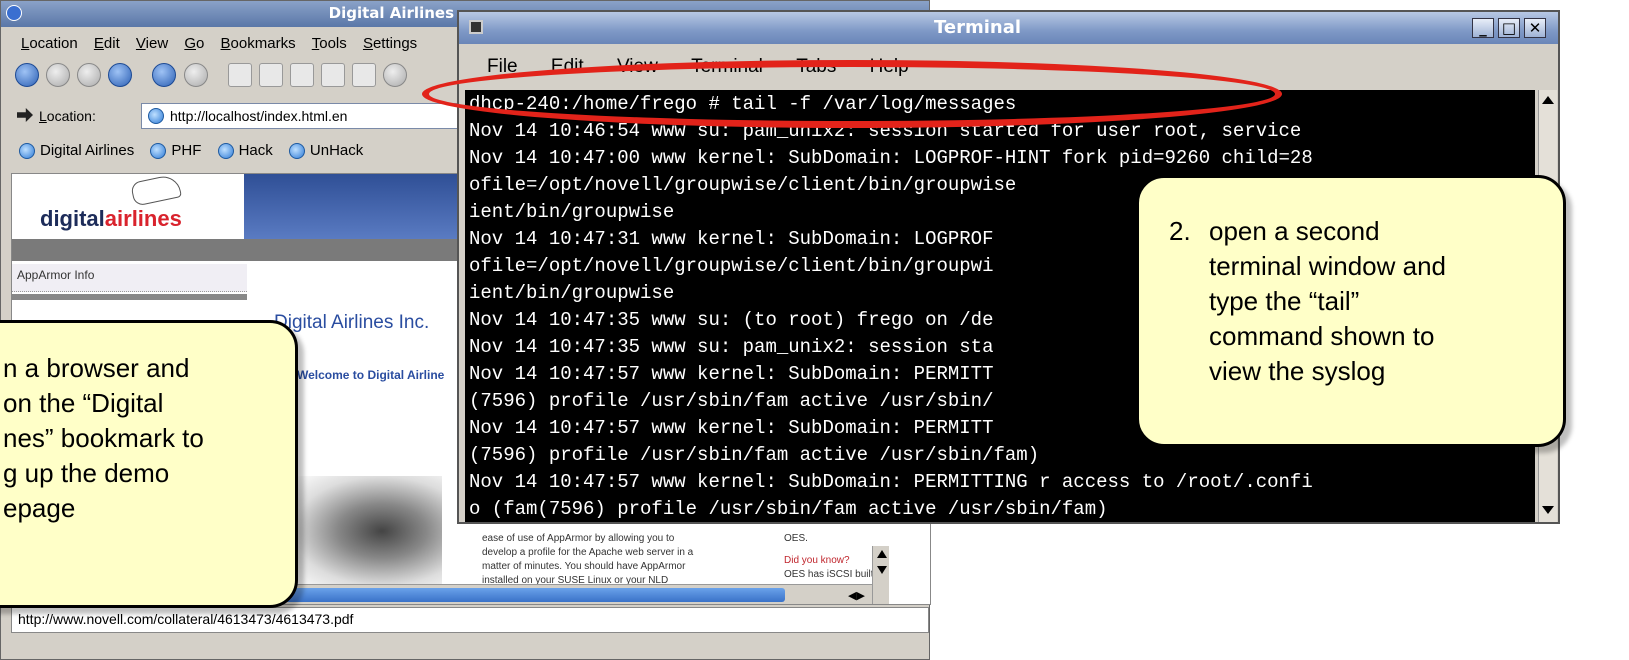 The height and width of the screenshot is (660, 1629). I want to click on callout-line: terminal window and, so click(1328, 266).